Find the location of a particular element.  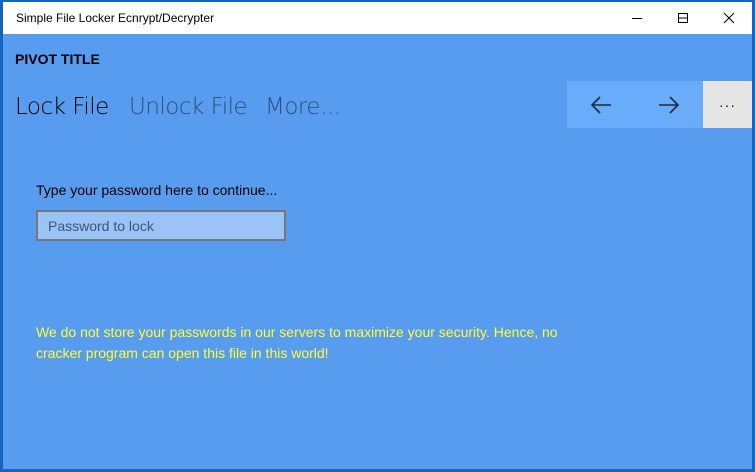

window-title: Simple File Locker Ecnrypt/Decrypter is located at coordinates (115, 18).